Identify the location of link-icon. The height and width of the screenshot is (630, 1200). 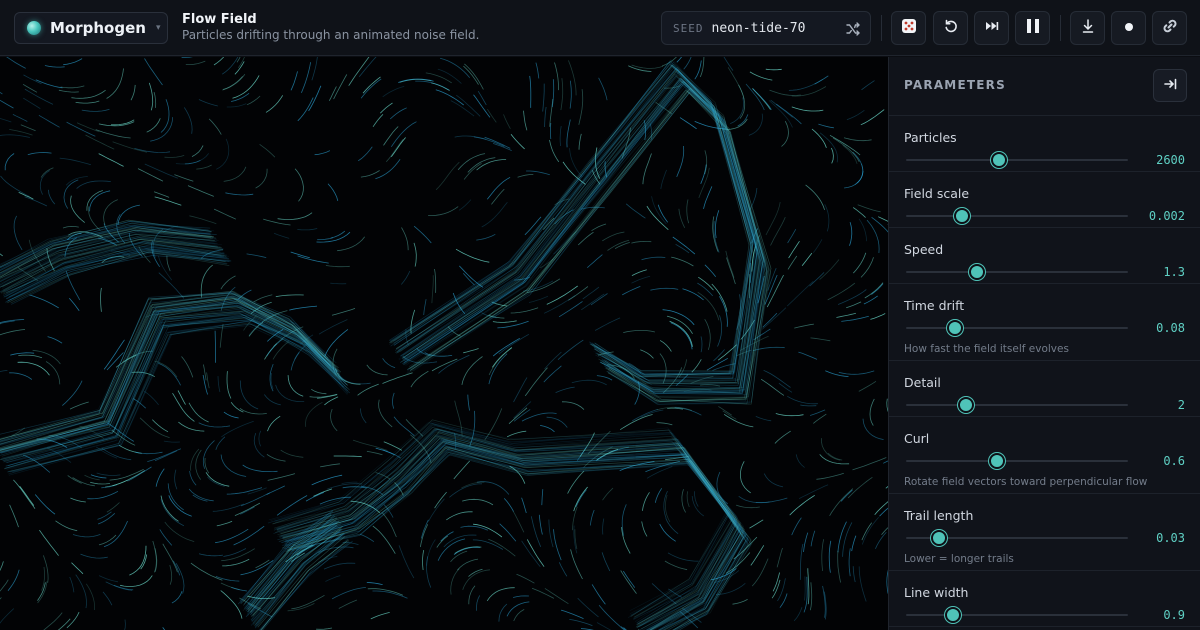
(1170, 28).